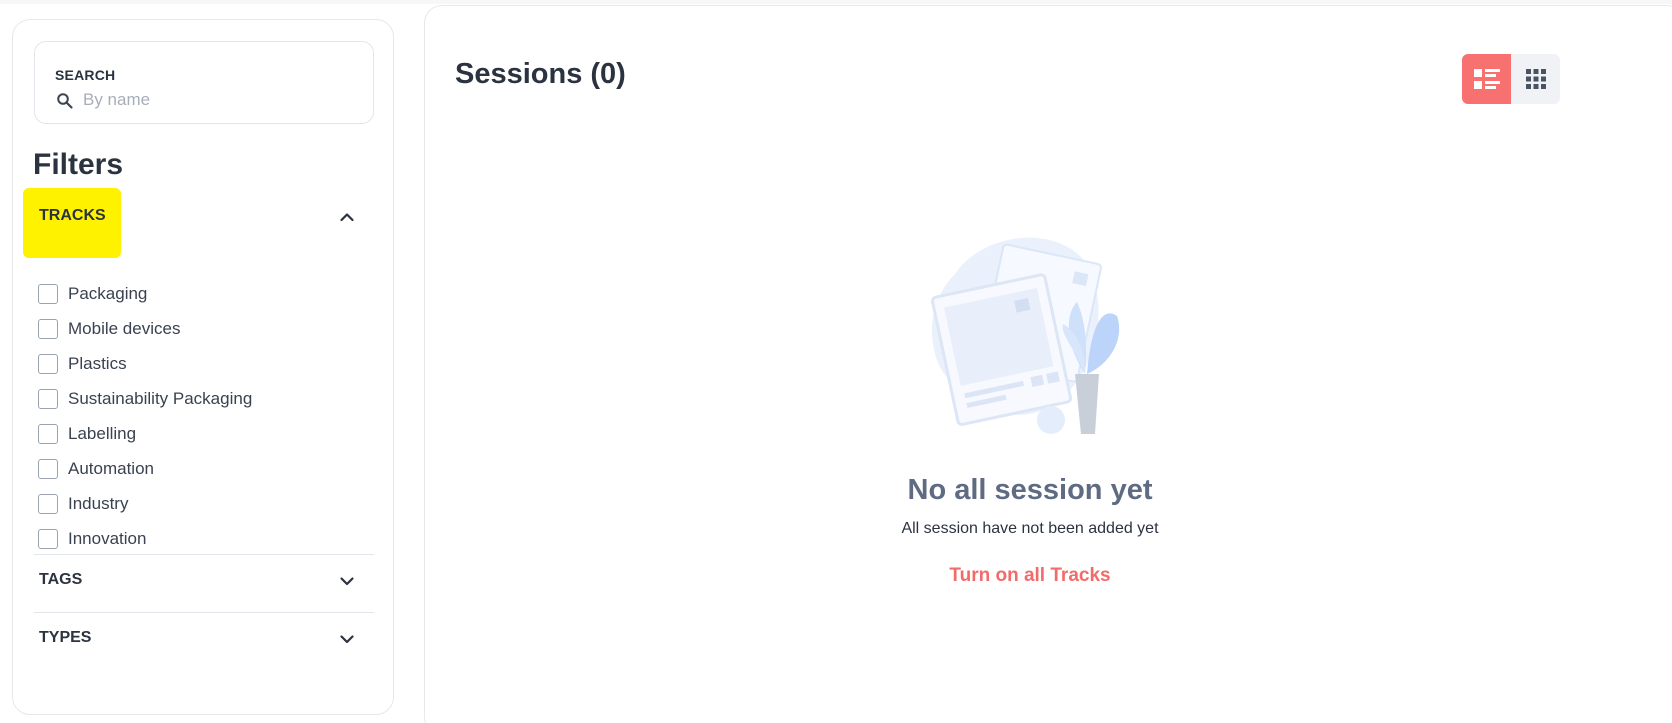 This screenshot has width=1672, height=723. What do you see at coordinates (198, 538) in the screenshot?
I see `track-item-innovation: Innovation` at bounding box center [198, 538].